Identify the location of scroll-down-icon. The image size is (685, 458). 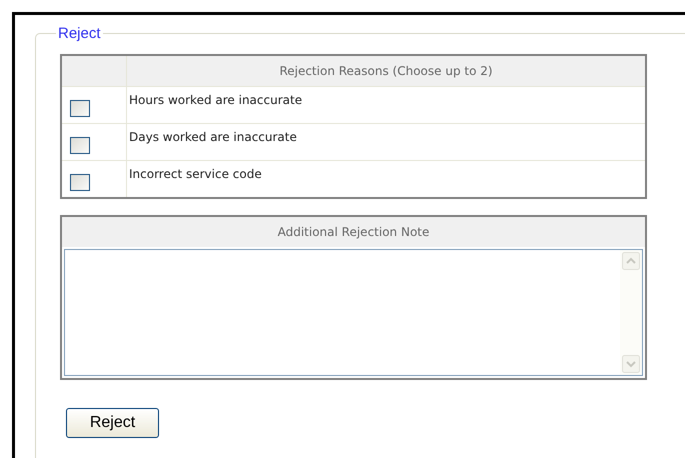
(631, 364).